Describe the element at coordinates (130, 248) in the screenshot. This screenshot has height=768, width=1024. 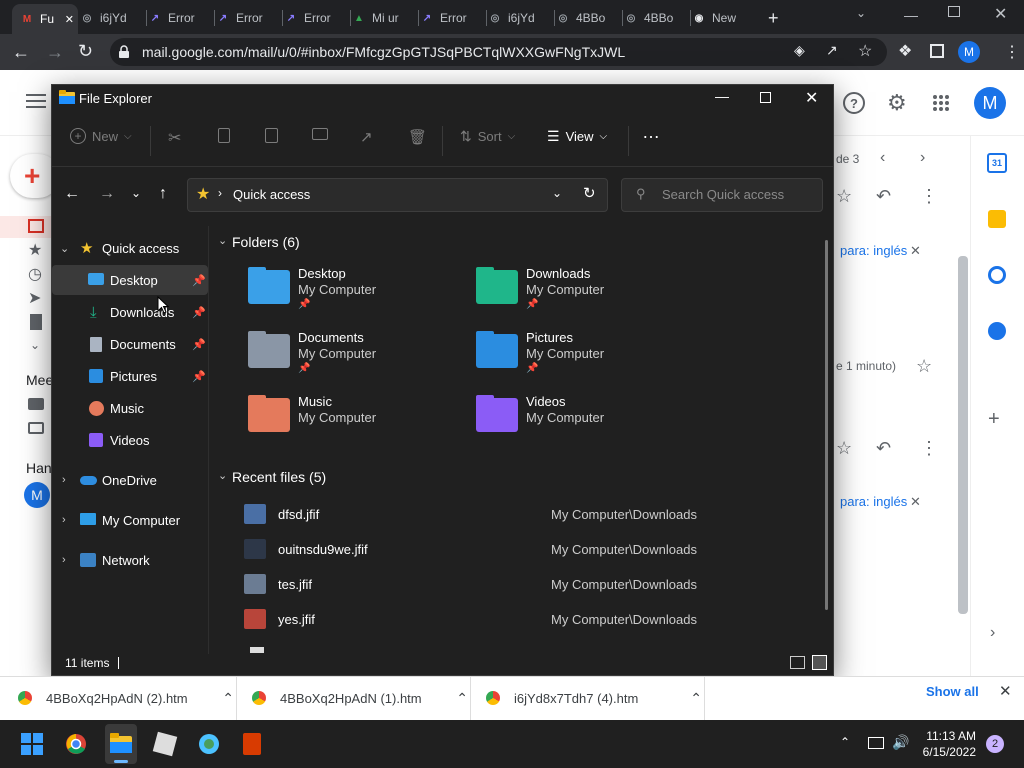
I see `nav-quick-access: ⌄ ★ Quick access` at that location.